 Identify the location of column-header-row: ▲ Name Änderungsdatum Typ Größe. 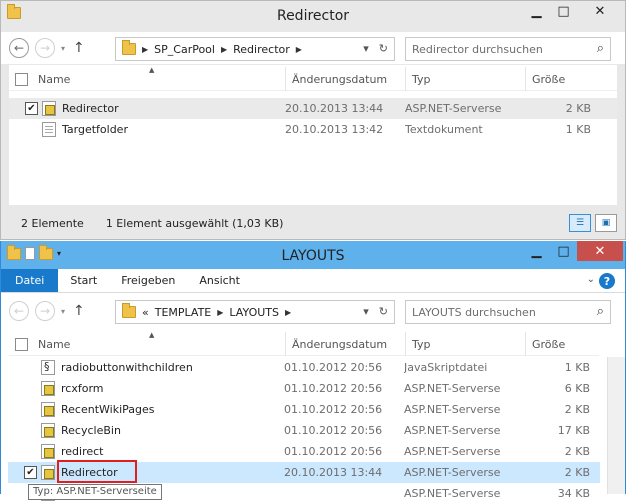
(313, 78).